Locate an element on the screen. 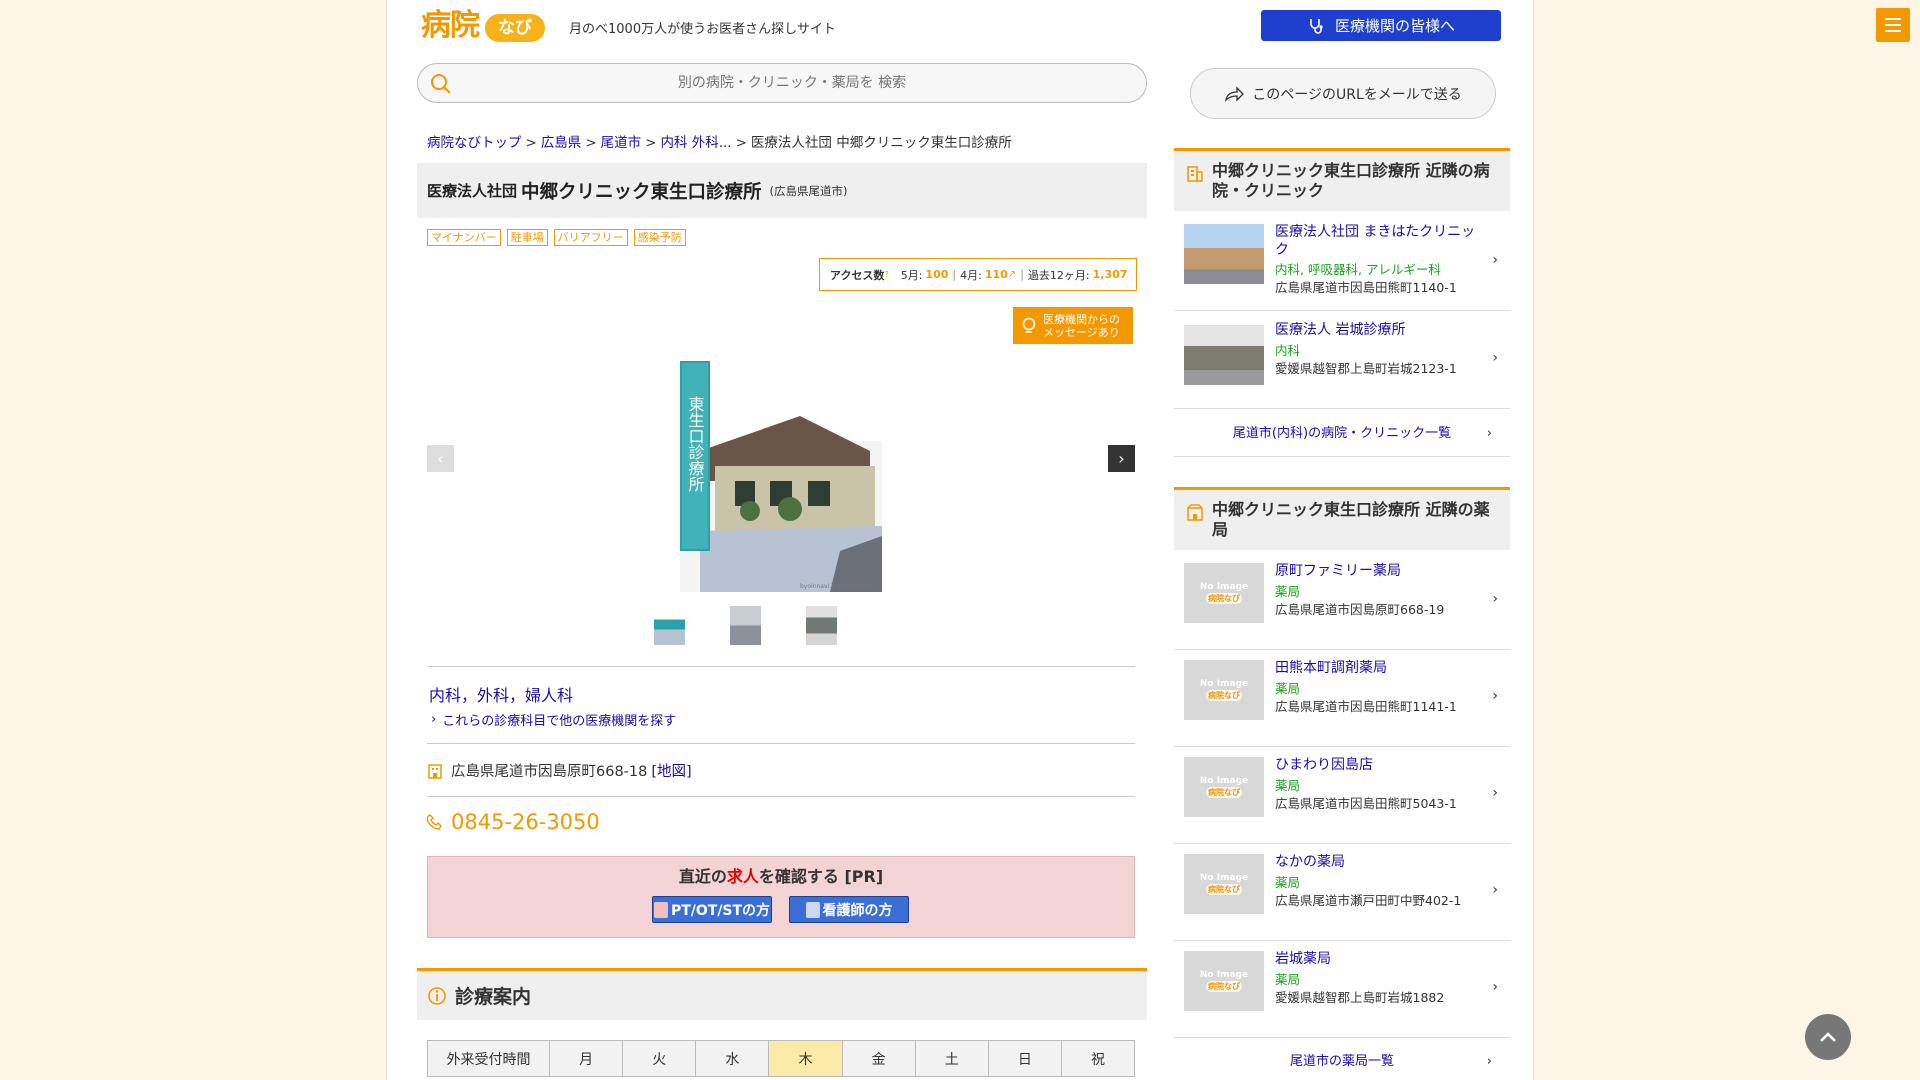 This screenshot has width=1920, height=1080. departments-search-link: › これらの診療科目で他の医療機関を探す is located at coordinates (553, 719).